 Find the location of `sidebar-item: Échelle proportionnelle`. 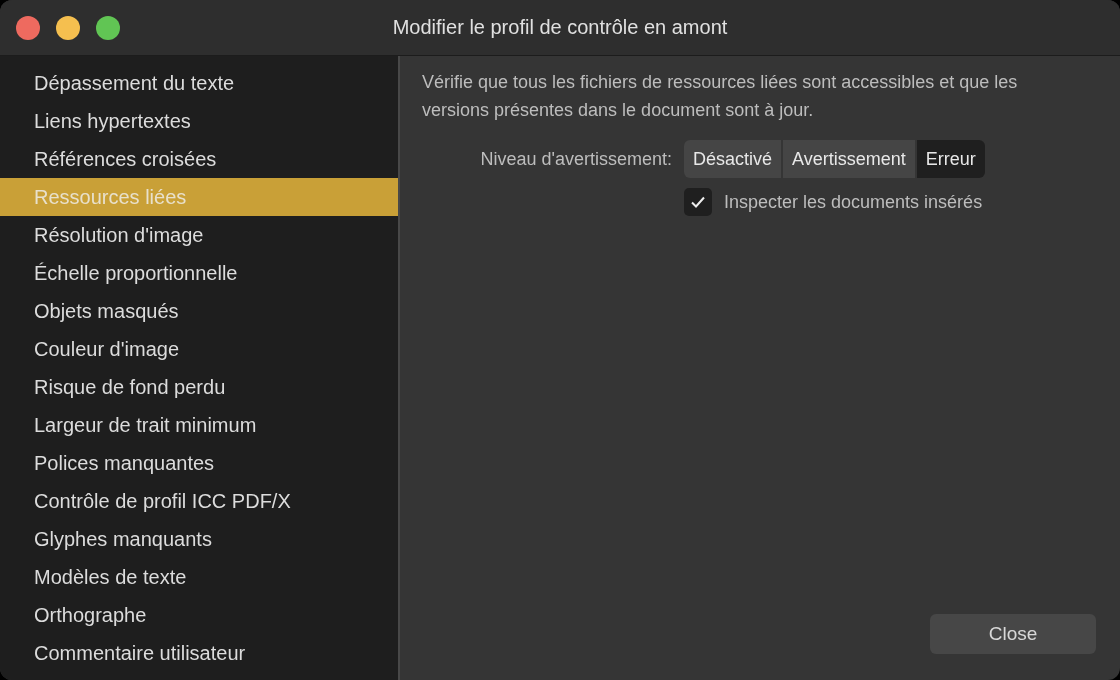

sidebar-item: Échelle proportionnelle is located at coordinates (199, 273).